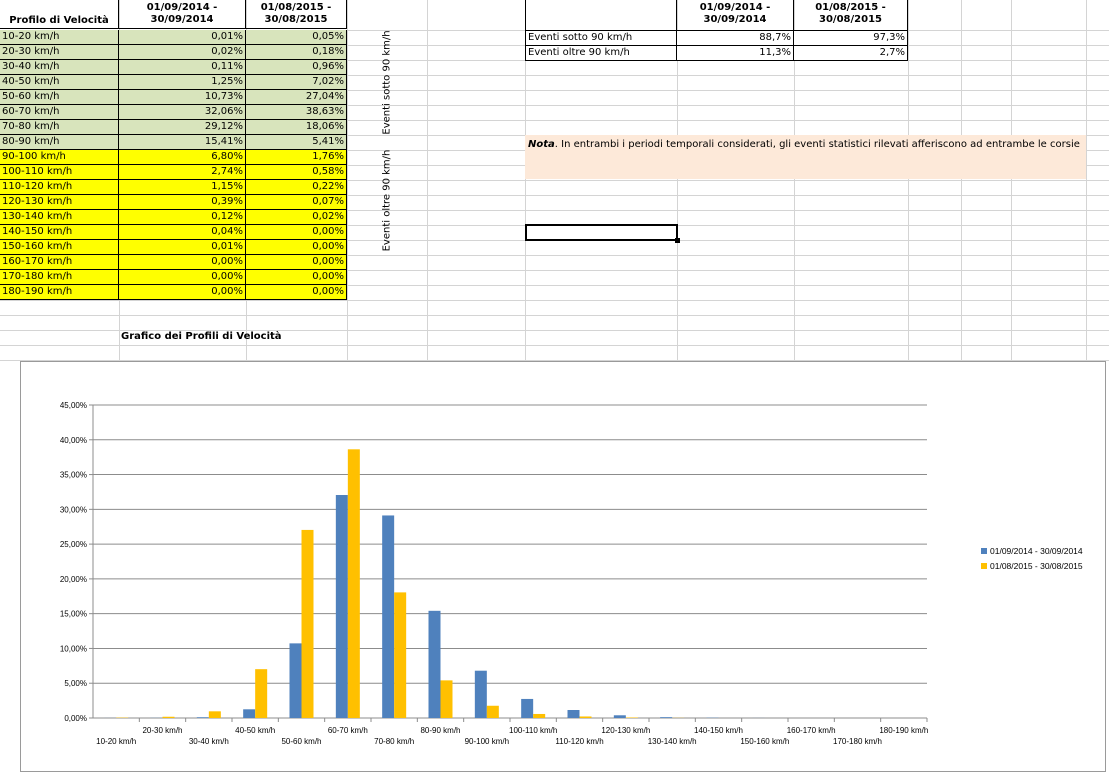  Describe the element at coordinates (296, 67) in the screenshot. I see `value-2015-cell: 0,96%` at that location.